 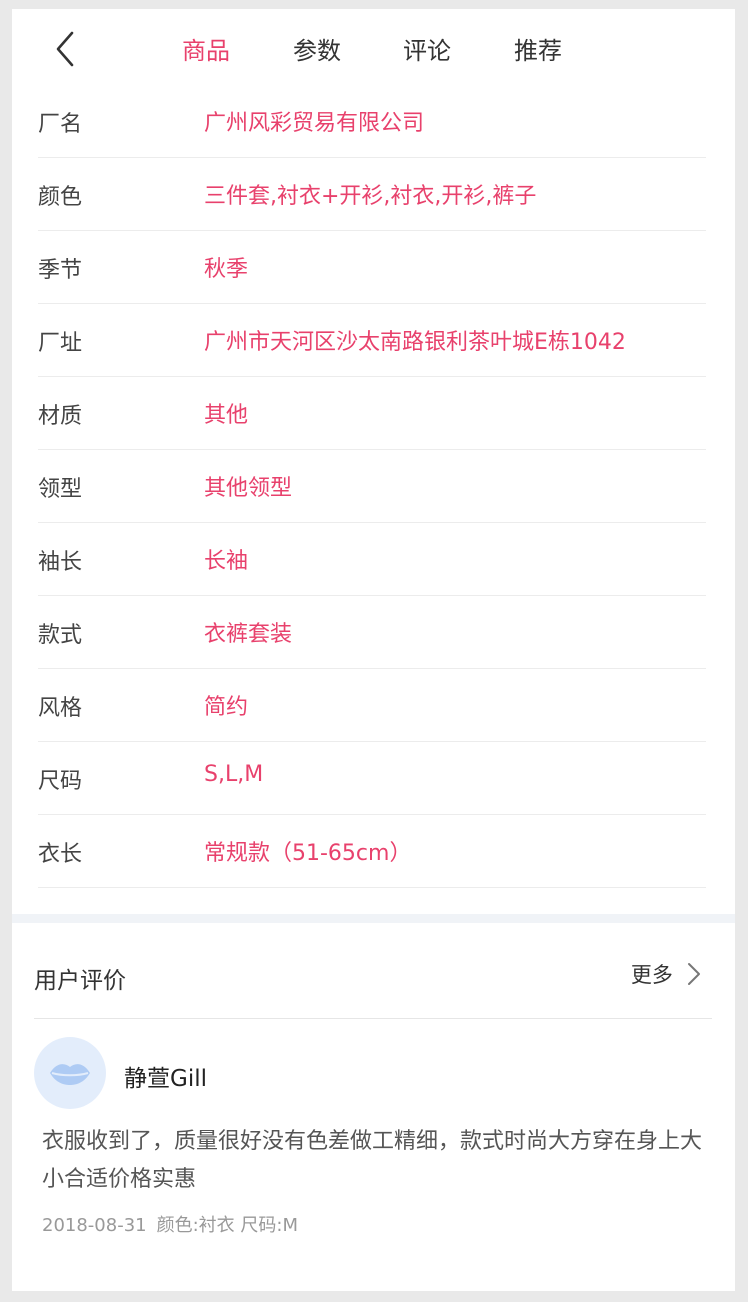 I want to click on section-divider, so click(x=373, y=918).